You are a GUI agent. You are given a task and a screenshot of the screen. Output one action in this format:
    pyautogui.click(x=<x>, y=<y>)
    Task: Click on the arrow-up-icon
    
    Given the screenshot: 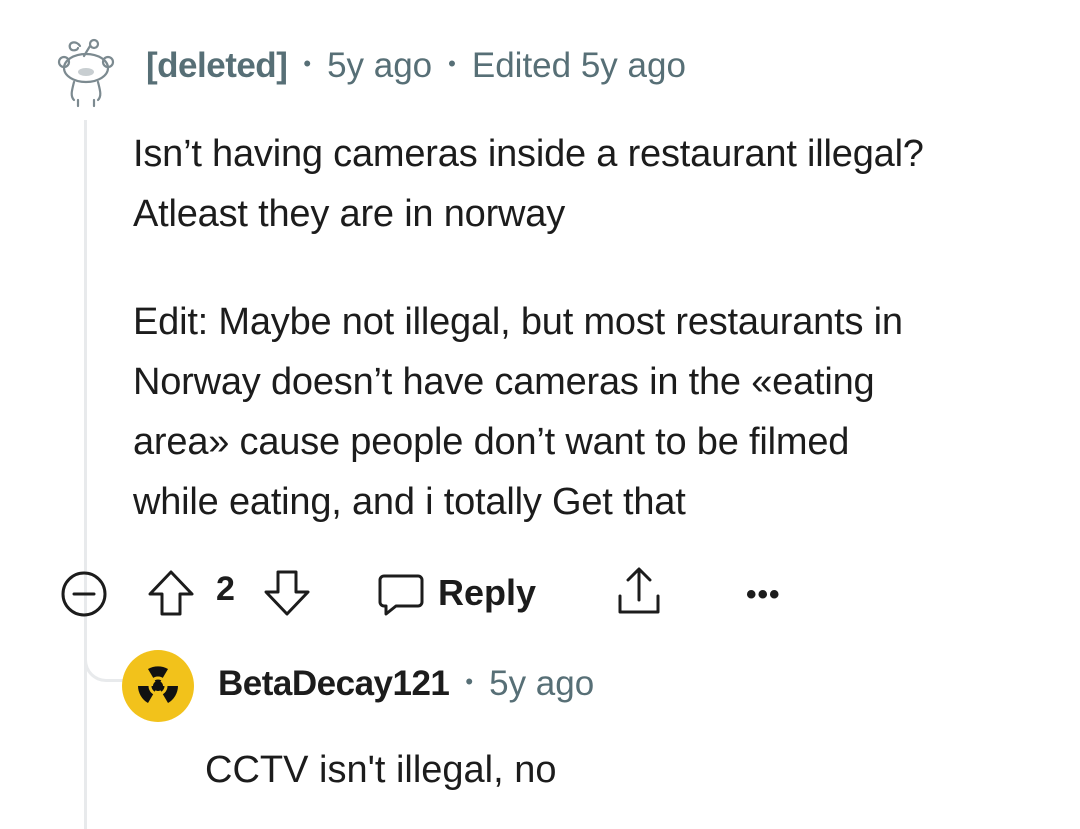 What is the action you would take?
    pyautogui.click(x=171, y=593)
    